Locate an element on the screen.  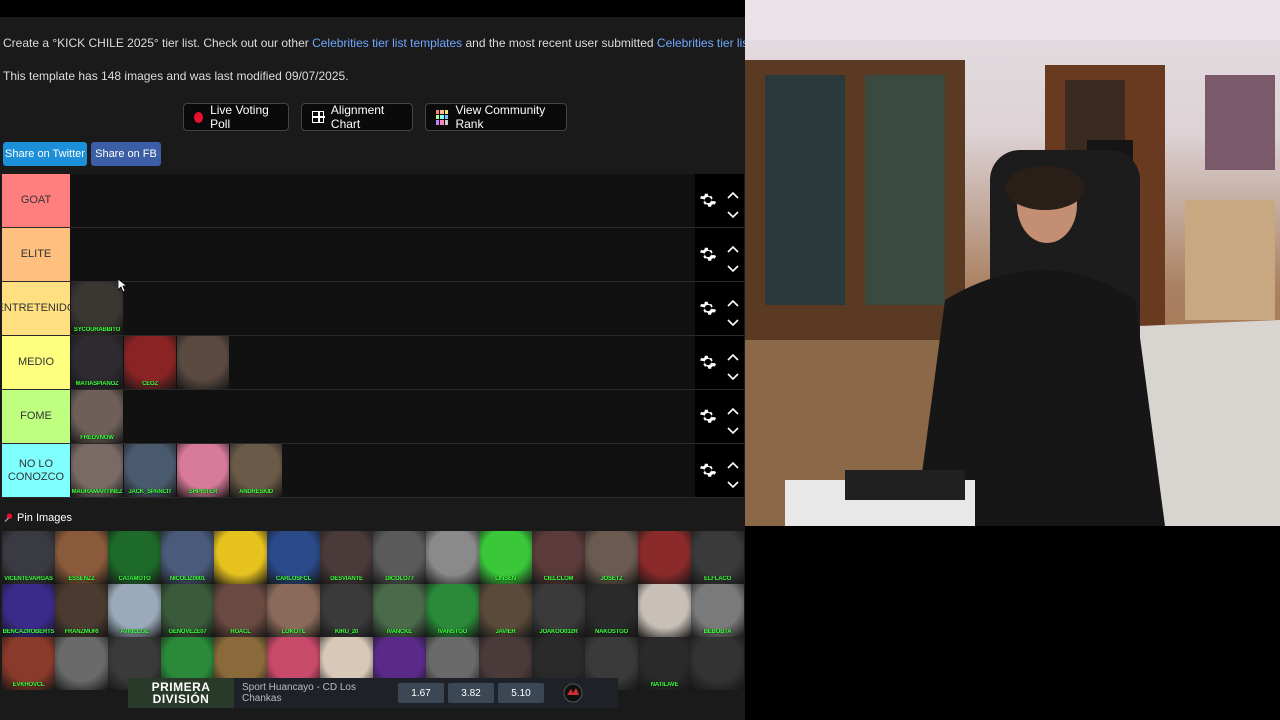
tier-dropzone: FREDVNOW is located at coordinates (97, 416).